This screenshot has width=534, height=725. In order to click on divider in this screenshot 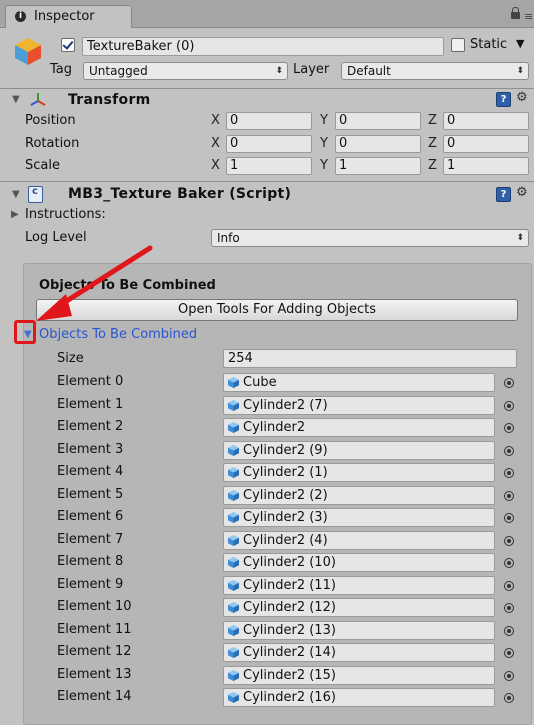, I will do `click(267, 88)`.